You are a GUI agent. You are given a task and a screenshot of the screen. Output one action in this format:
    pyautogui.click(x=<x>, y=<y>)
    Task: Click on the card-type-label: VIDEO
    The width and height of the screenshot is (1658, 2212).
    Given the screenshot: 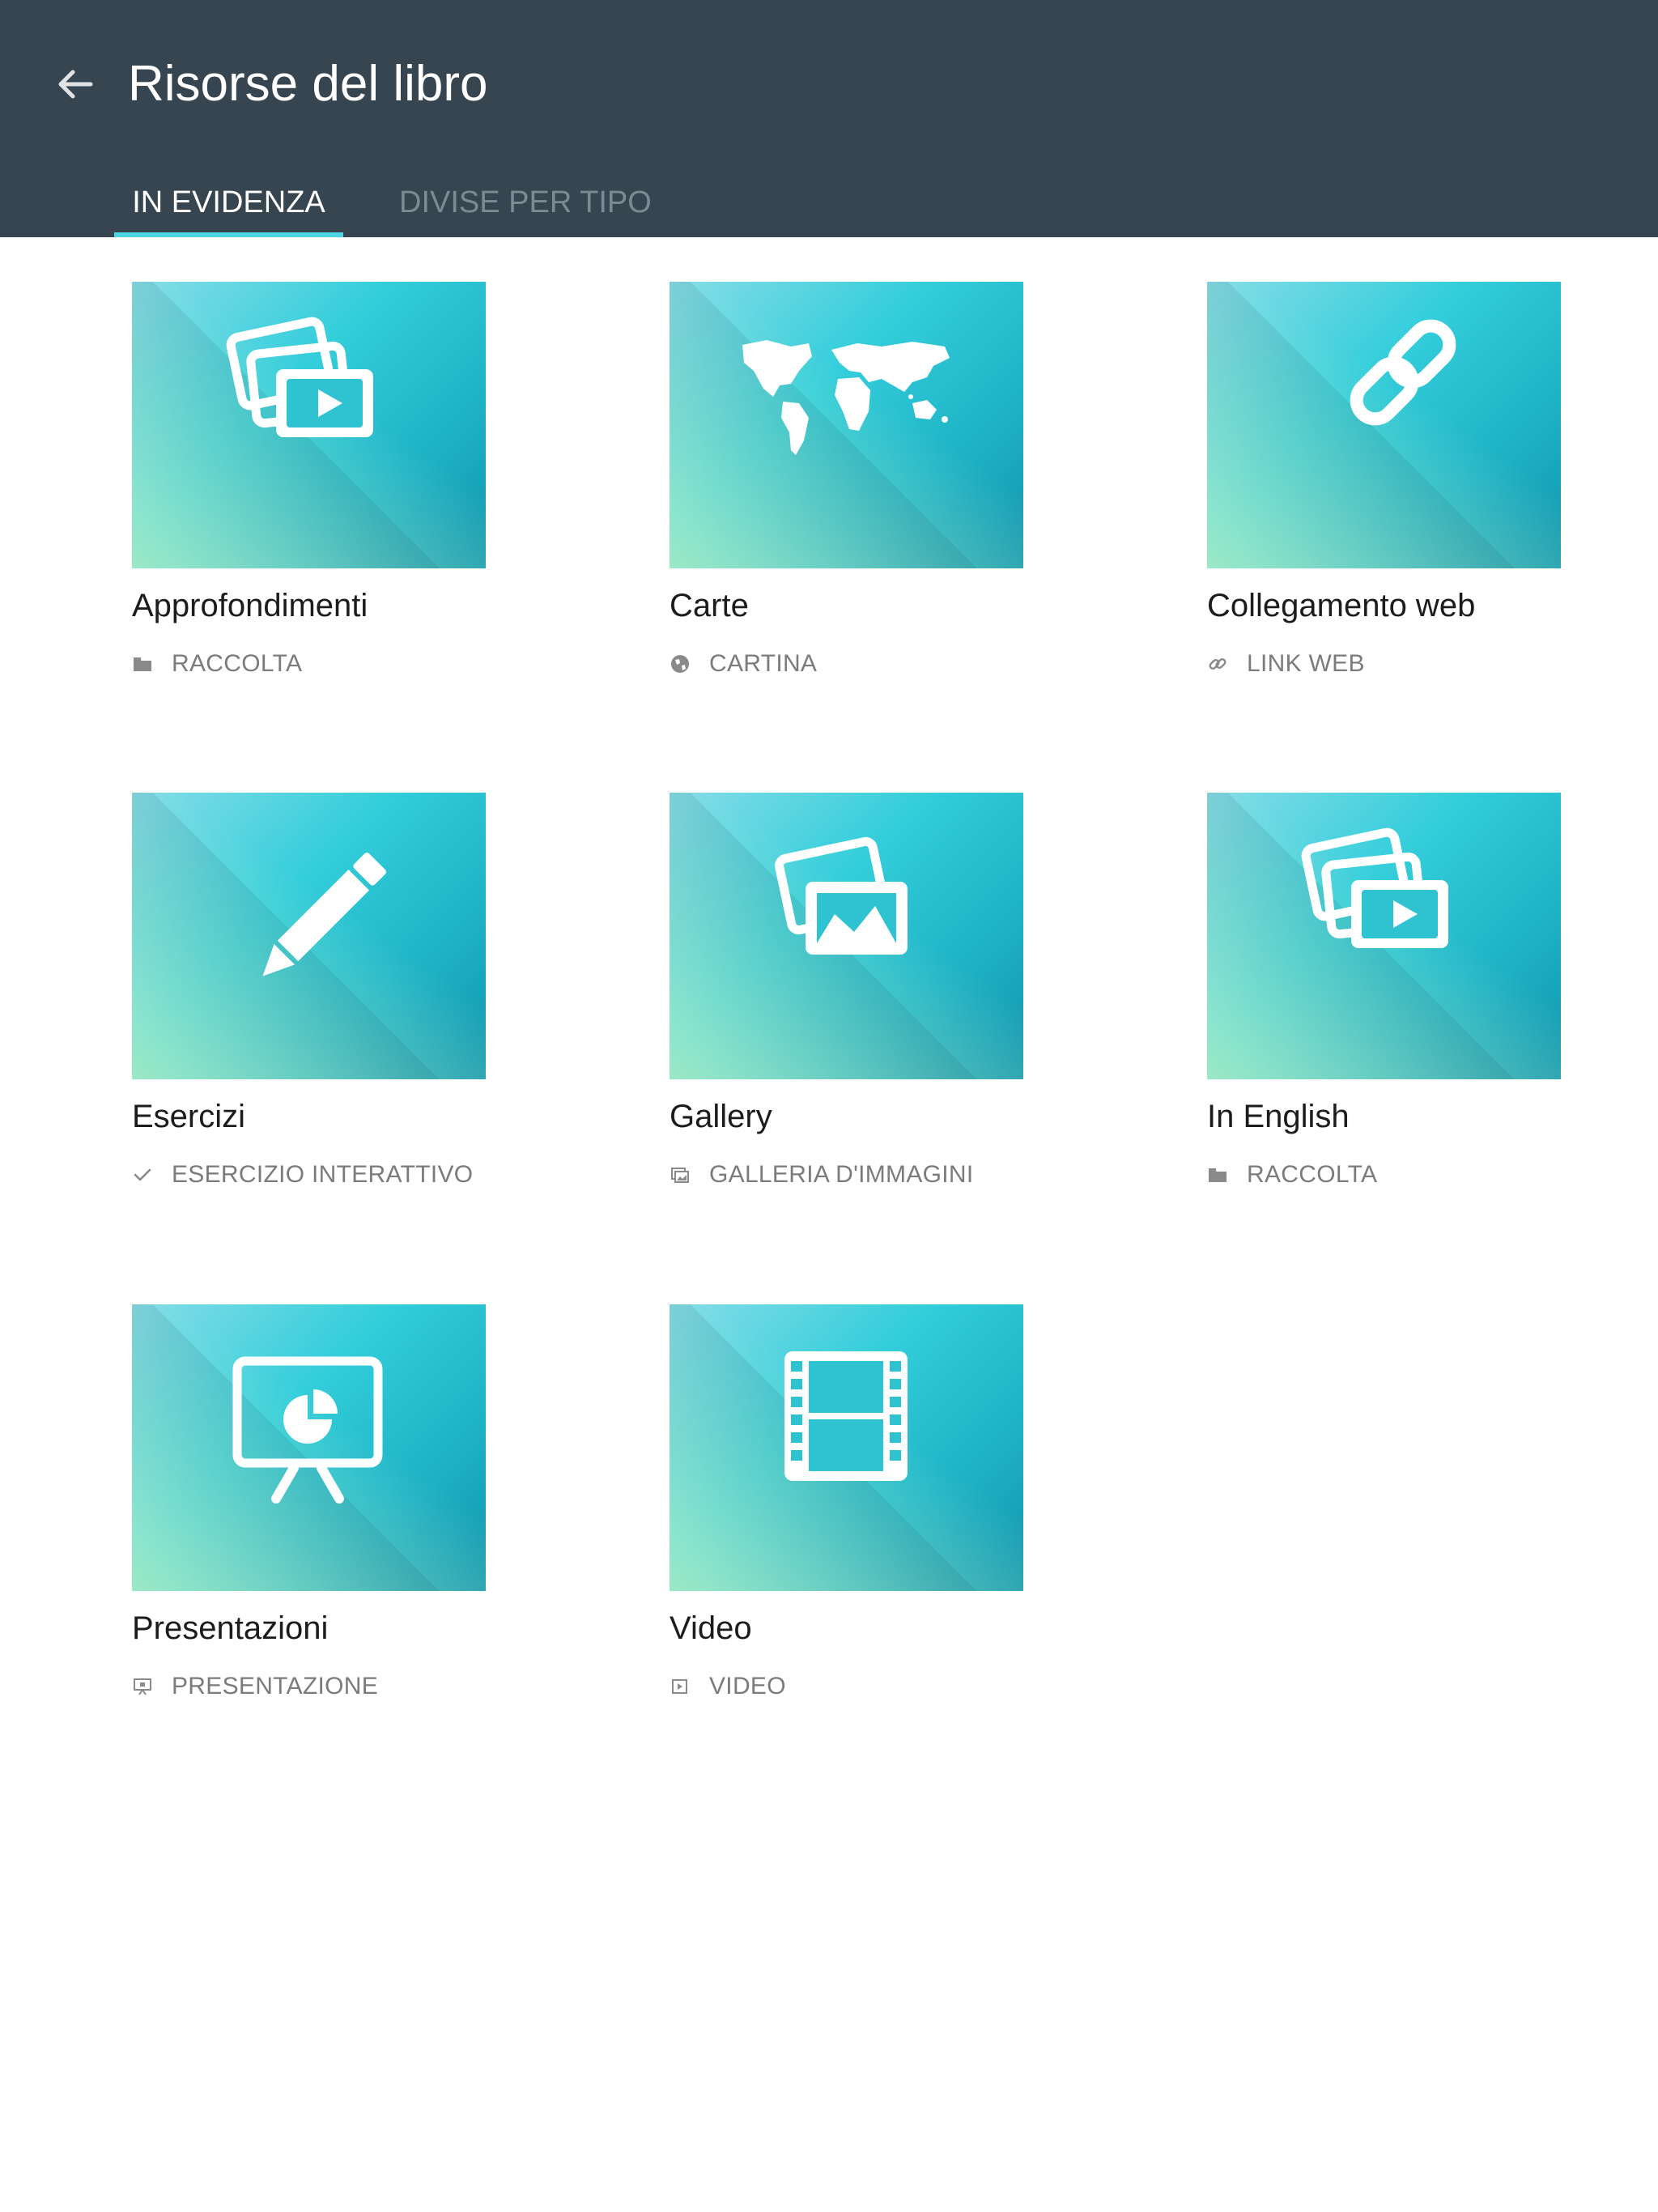 What is the action you would take?
    pyautogui.click(x=747, y=1686)
    